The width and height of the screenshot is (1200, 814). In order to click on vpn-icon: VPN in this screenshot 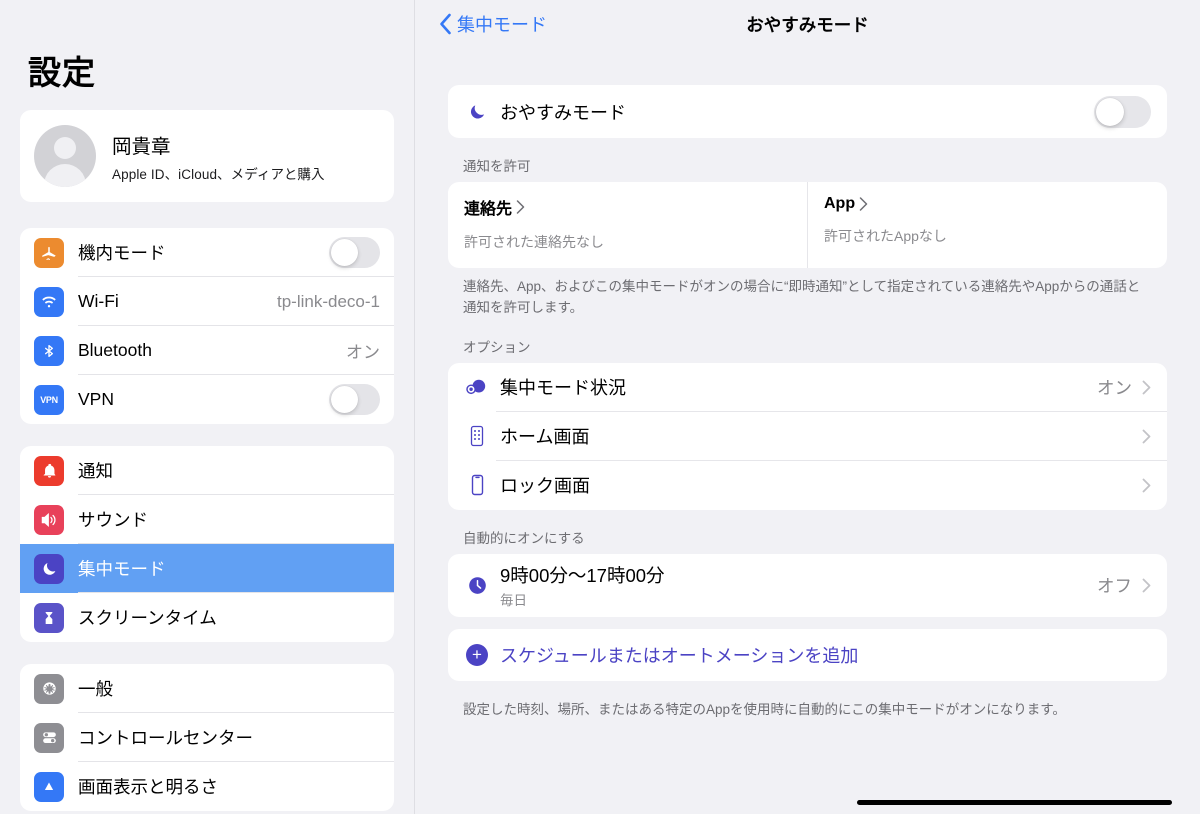, I will do `click(49, 399)`.